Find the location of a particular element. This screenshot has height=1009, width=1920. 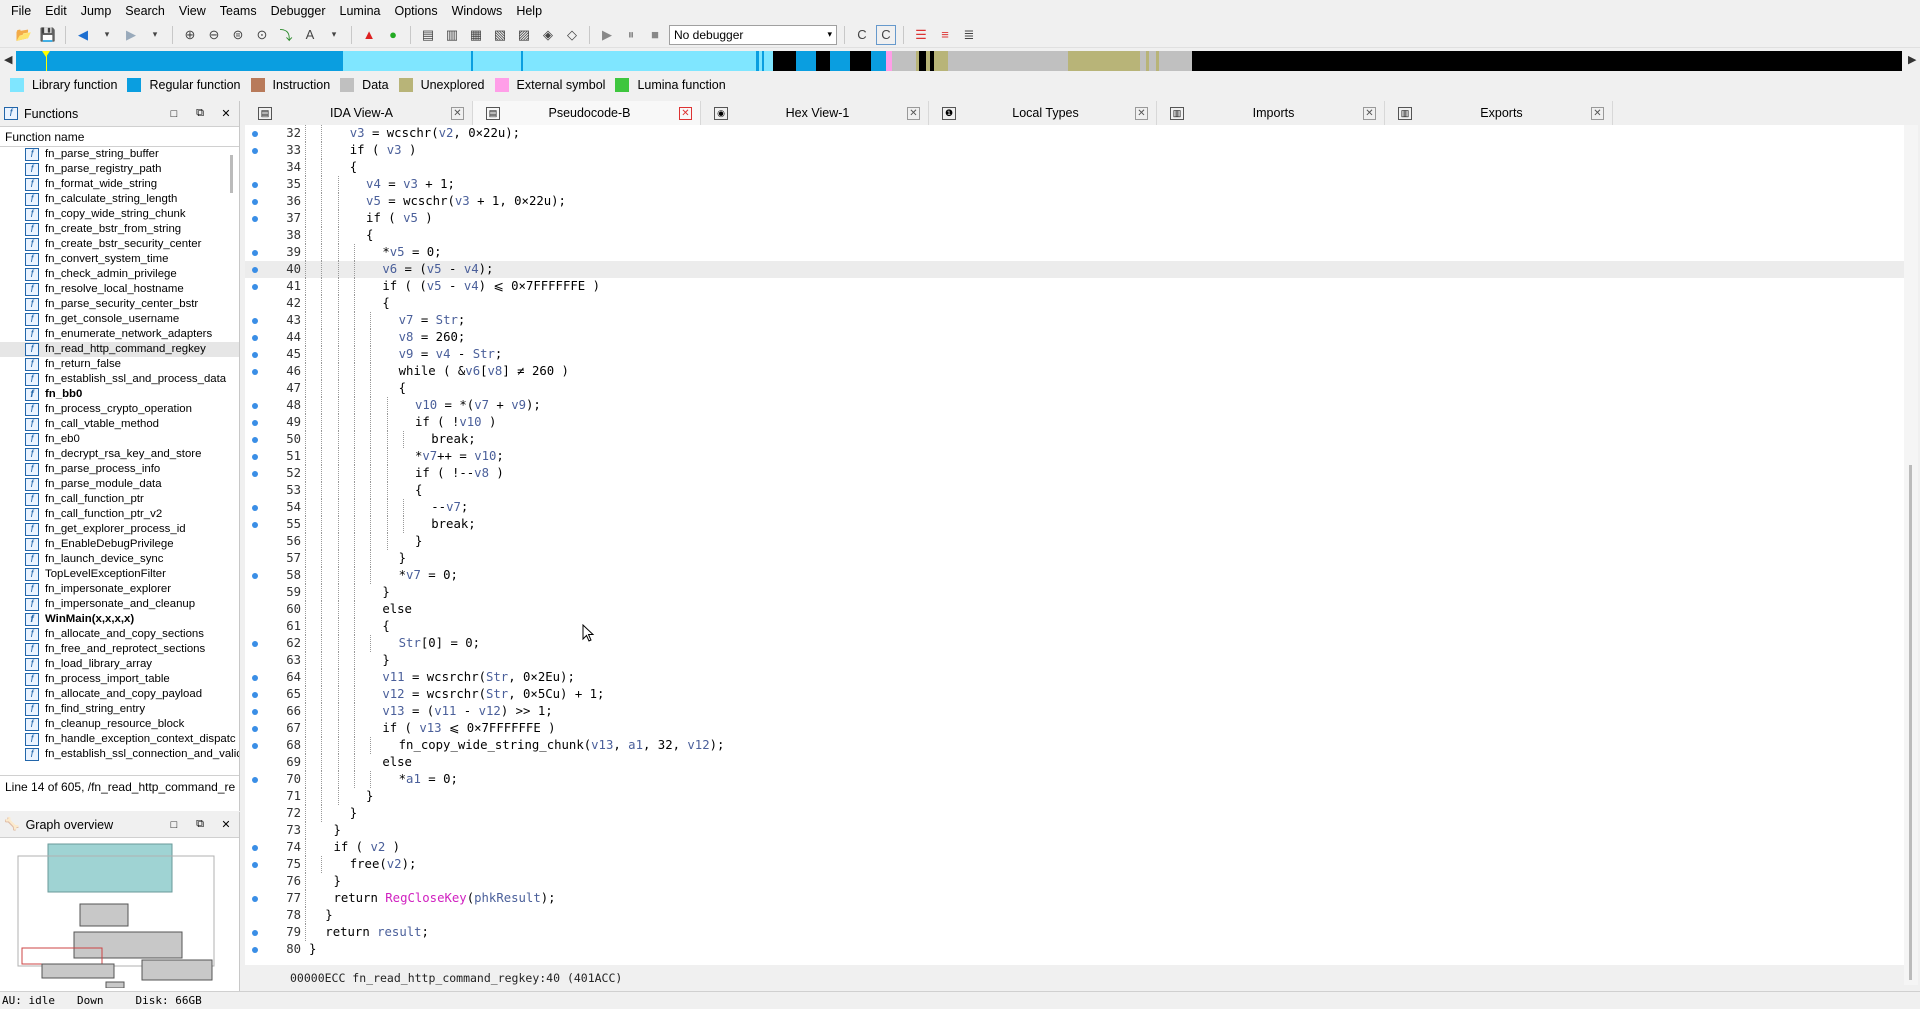

list-icon: ☰ is located at coordinates (921, 35).